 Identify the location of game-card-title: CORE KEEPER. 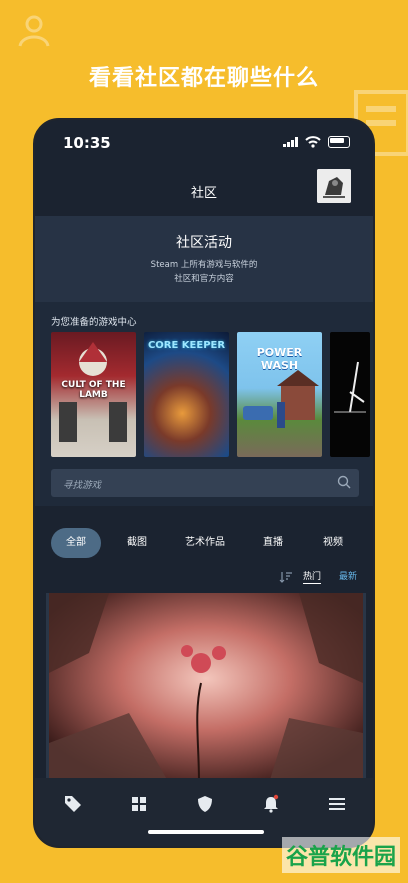
(186, 345).